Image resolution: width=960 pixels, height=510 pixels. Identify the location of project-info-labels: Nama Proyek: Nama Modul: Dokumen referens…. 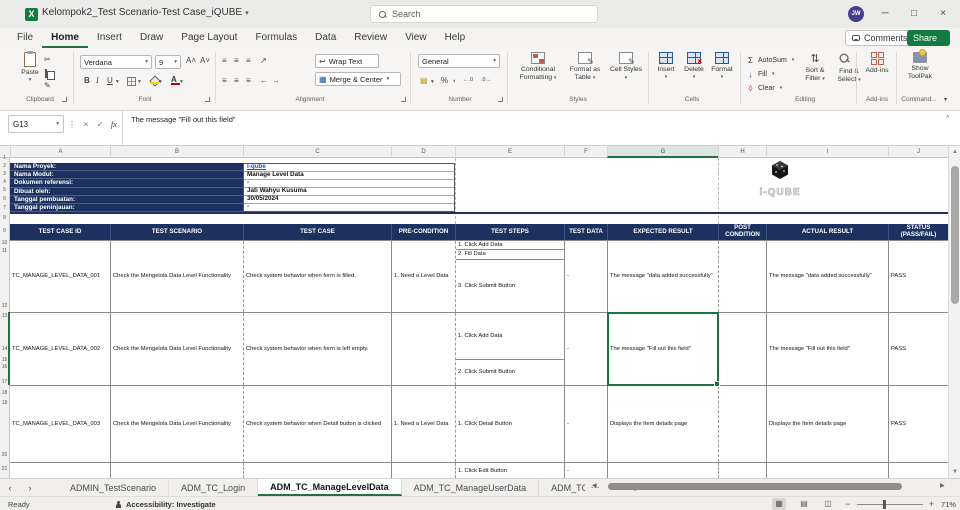
(126, 188).